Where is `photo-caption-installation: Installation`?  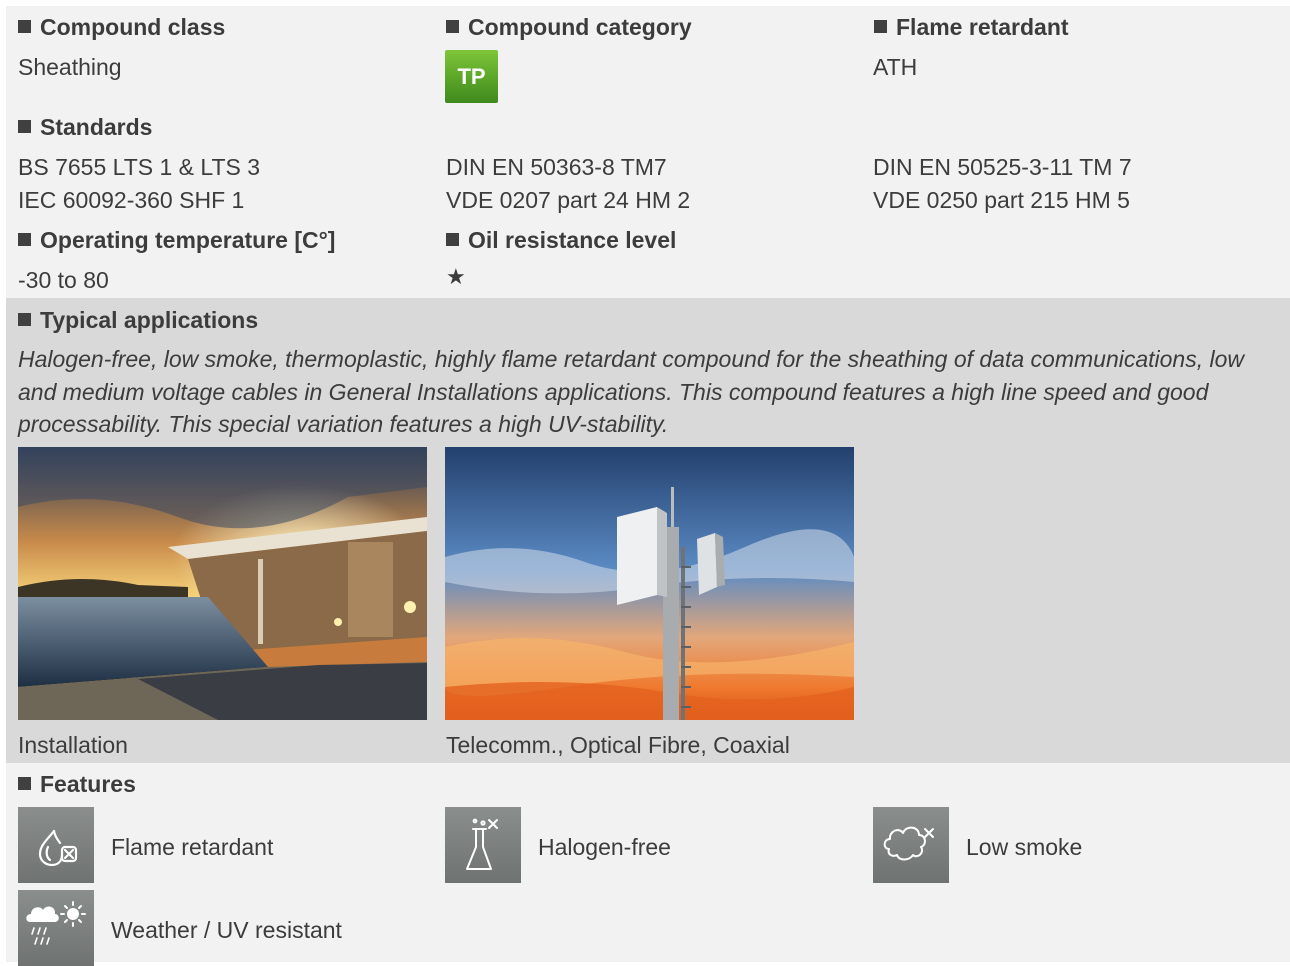 photo-caption-installation: Installation is located at coordinates (73, 745).